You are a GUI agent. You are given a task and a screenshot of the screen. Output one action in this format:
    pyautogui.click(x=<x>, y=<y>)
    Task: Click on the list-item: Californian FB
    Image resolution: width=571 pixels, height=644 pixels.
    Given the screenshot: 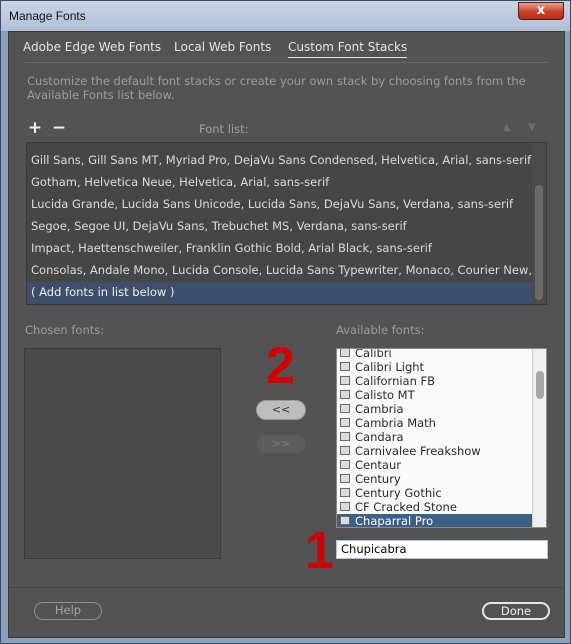 What is the action you would take?
    pyautogui.click(x=435, y=381)
    